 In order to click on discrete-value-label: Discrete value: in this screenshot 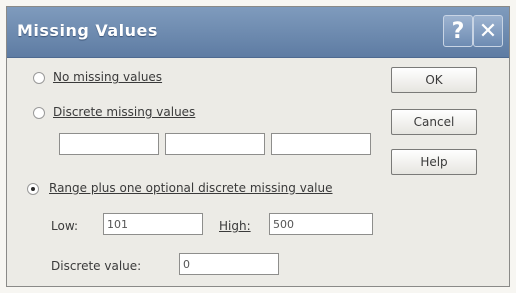, I will do `click(96, 266)`.